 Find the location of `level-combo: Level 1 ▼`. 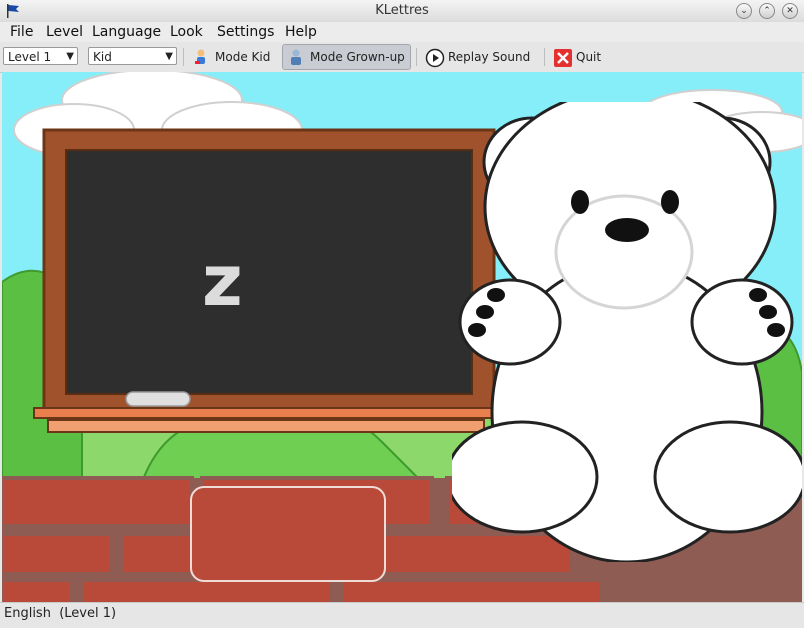

level-combo: Level 1 ▼ is located at coordinates (40, 56).